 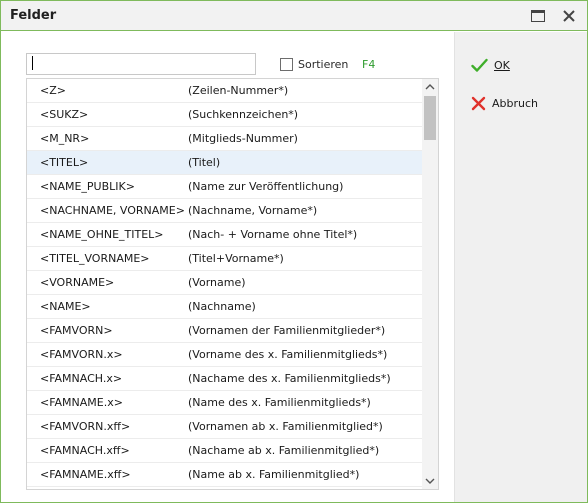 I want to click on field-code: <NACHNAME, VORNAME>, so click(x=112, y=210).